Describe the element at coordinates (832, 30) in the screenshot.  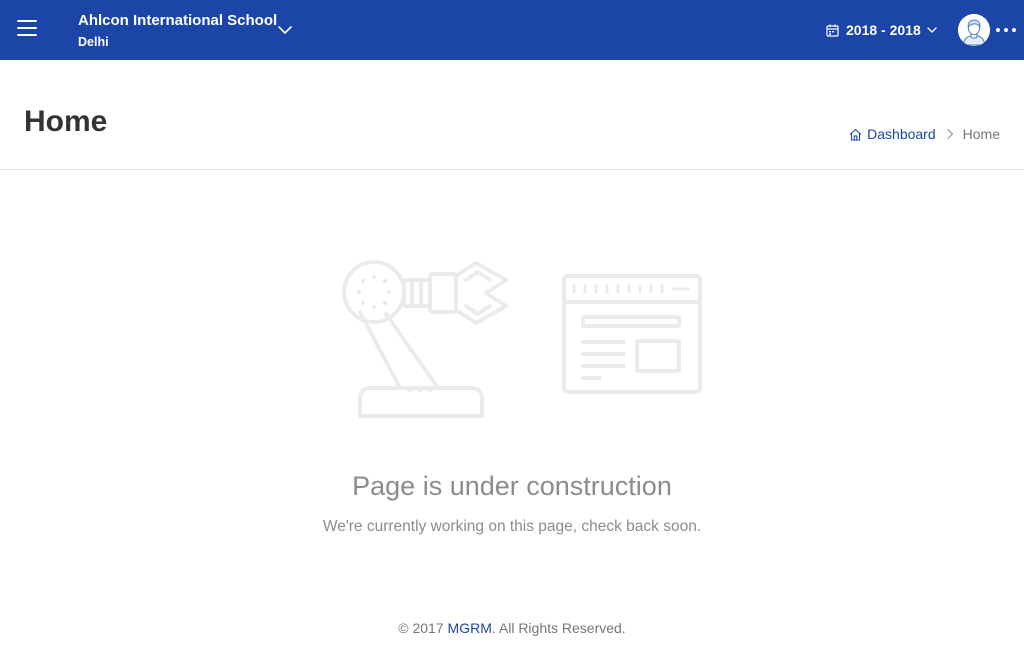
I see `calendar-icon` at that location.